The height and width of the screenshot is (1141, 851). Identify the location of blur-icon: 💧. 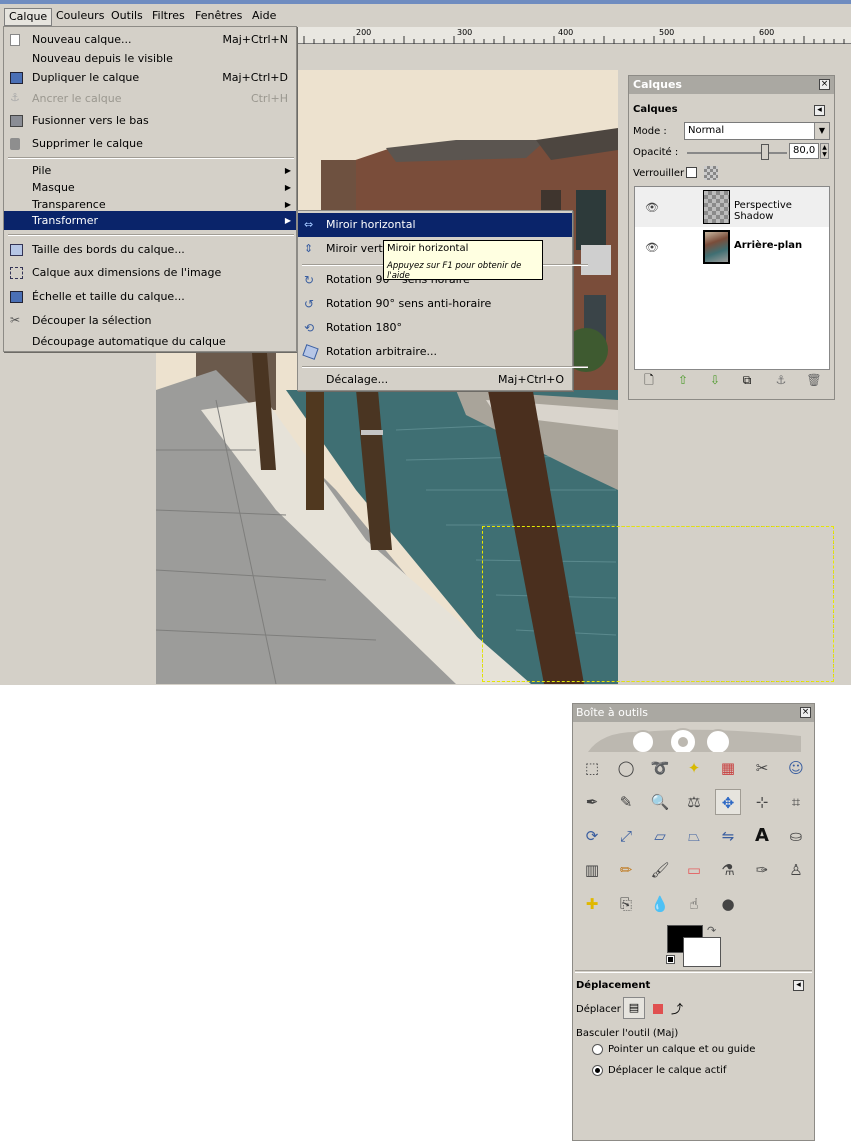
(660, 904).